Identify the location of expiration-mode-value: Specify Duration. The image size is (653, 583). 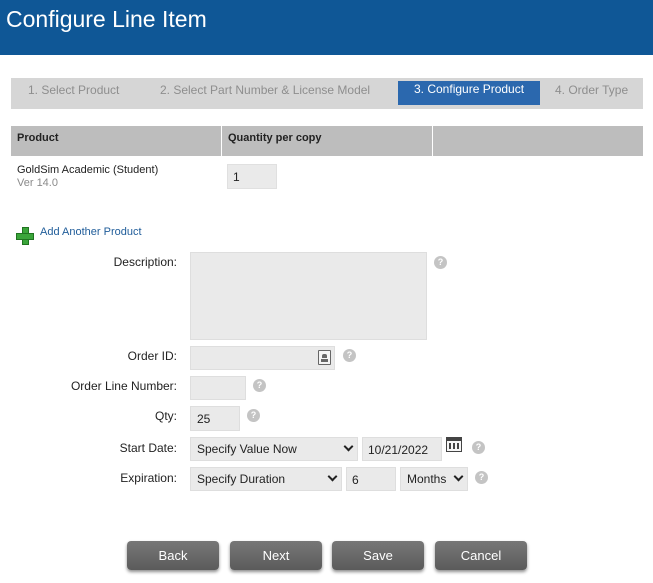
(241, 479).